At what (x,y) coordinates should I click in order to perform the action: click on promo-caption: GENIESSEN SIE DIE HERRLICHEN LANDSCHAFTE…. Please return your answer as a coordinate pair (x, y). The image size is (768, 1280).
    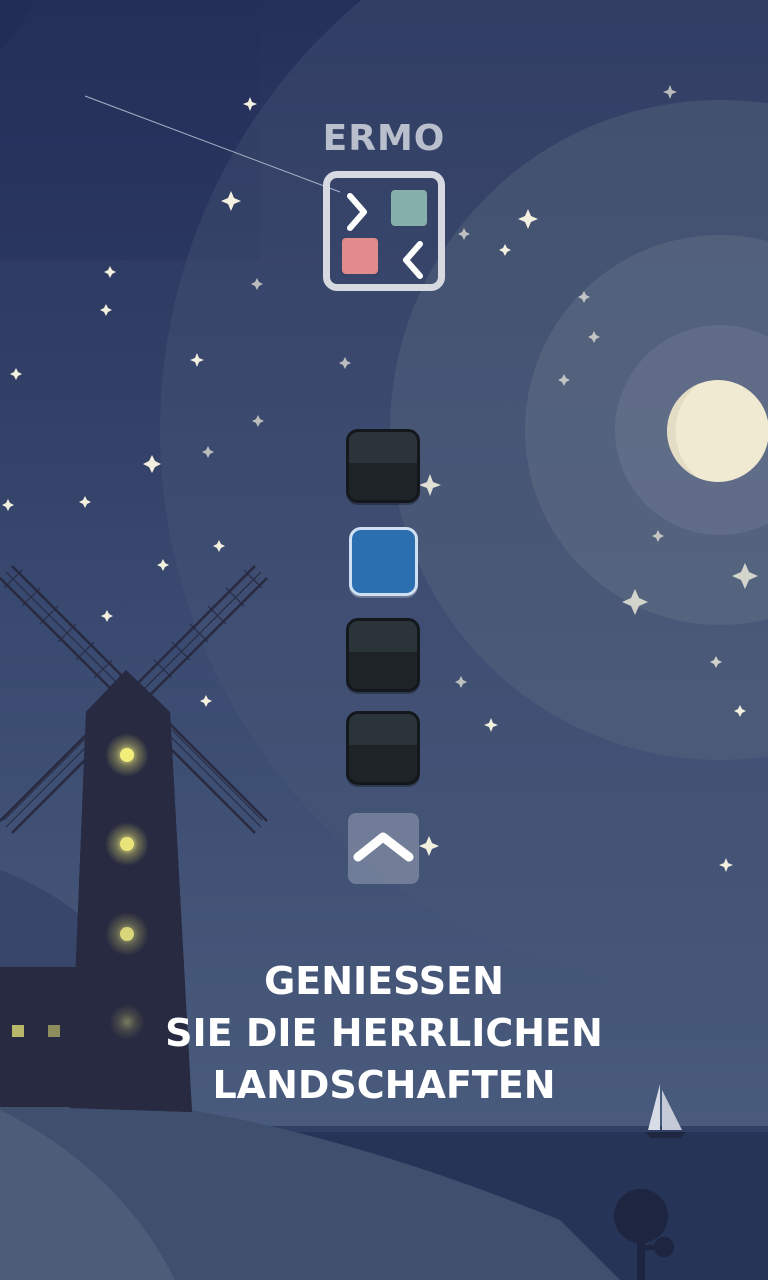
    Looking at the image, I should click on (384, 1033).